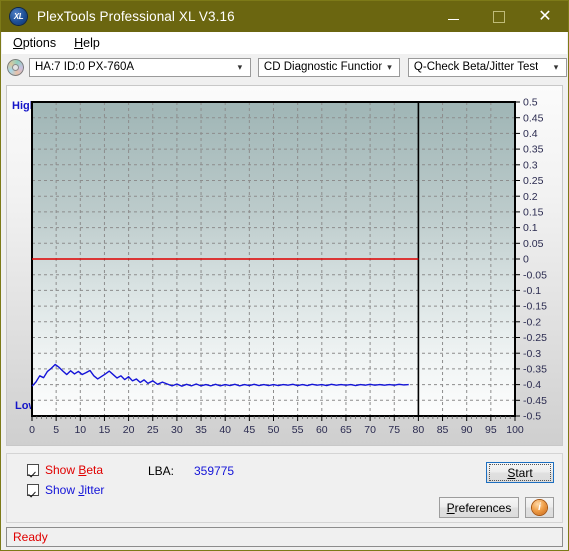  Describe the element at coordinates (530, 165) in the screenshot. I see `svg-text: 0.3` at that location.